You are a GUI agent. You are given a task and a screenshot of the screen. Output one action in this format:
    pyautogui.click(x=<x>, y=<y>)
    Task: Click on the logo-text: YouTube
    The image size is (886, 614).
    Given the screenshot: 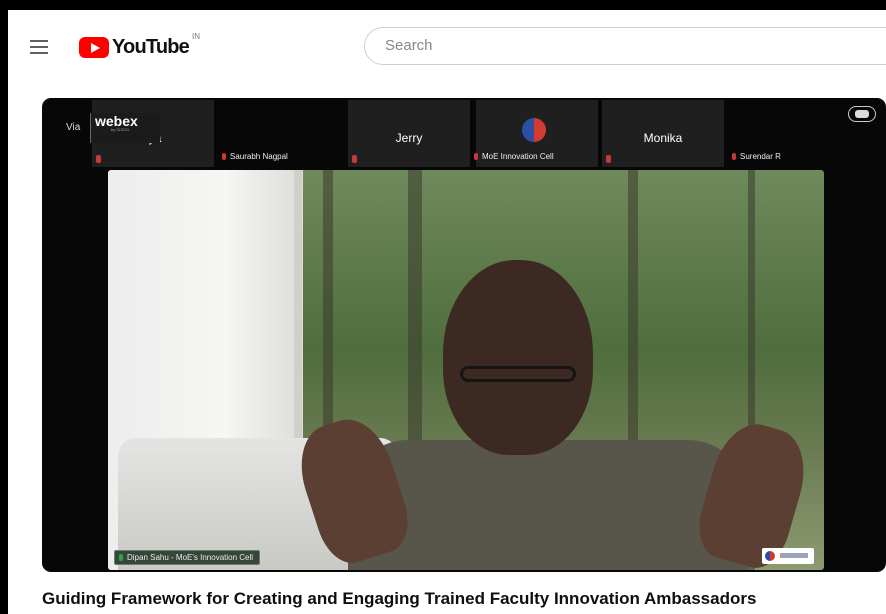 What is the action you would take?
    pyautogui.click(x=151, y=47)
    